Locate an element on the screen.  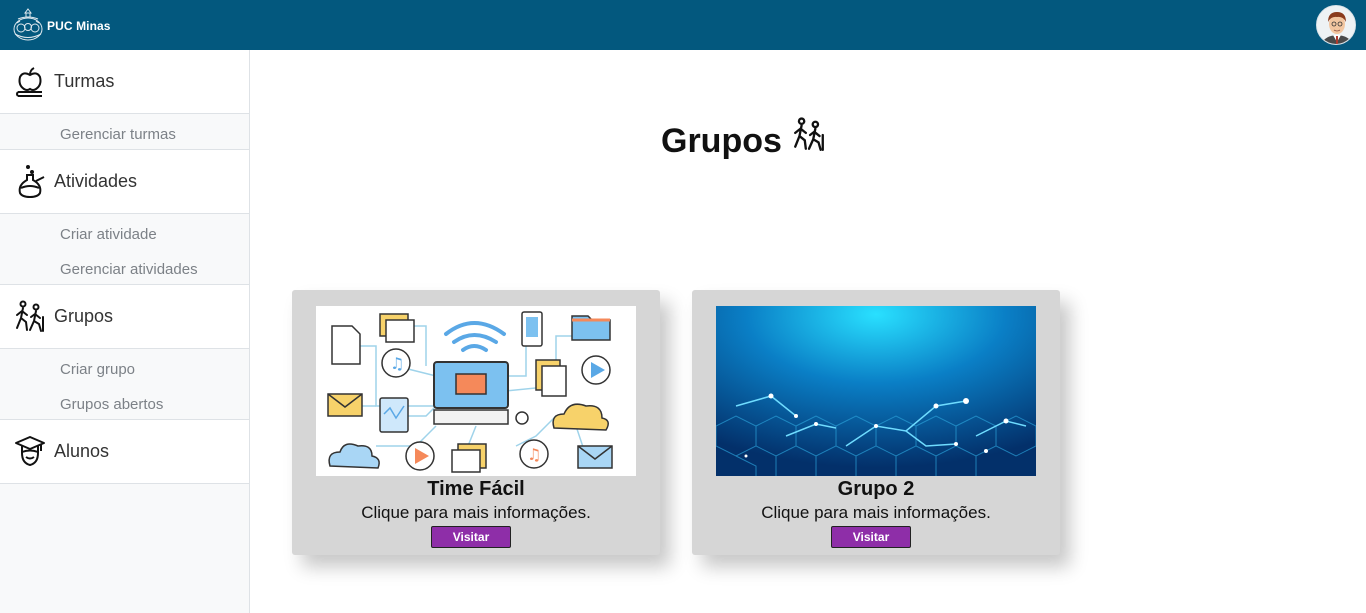
sidebar-section-atividades: Atividades is located at coordinates (124, 182).